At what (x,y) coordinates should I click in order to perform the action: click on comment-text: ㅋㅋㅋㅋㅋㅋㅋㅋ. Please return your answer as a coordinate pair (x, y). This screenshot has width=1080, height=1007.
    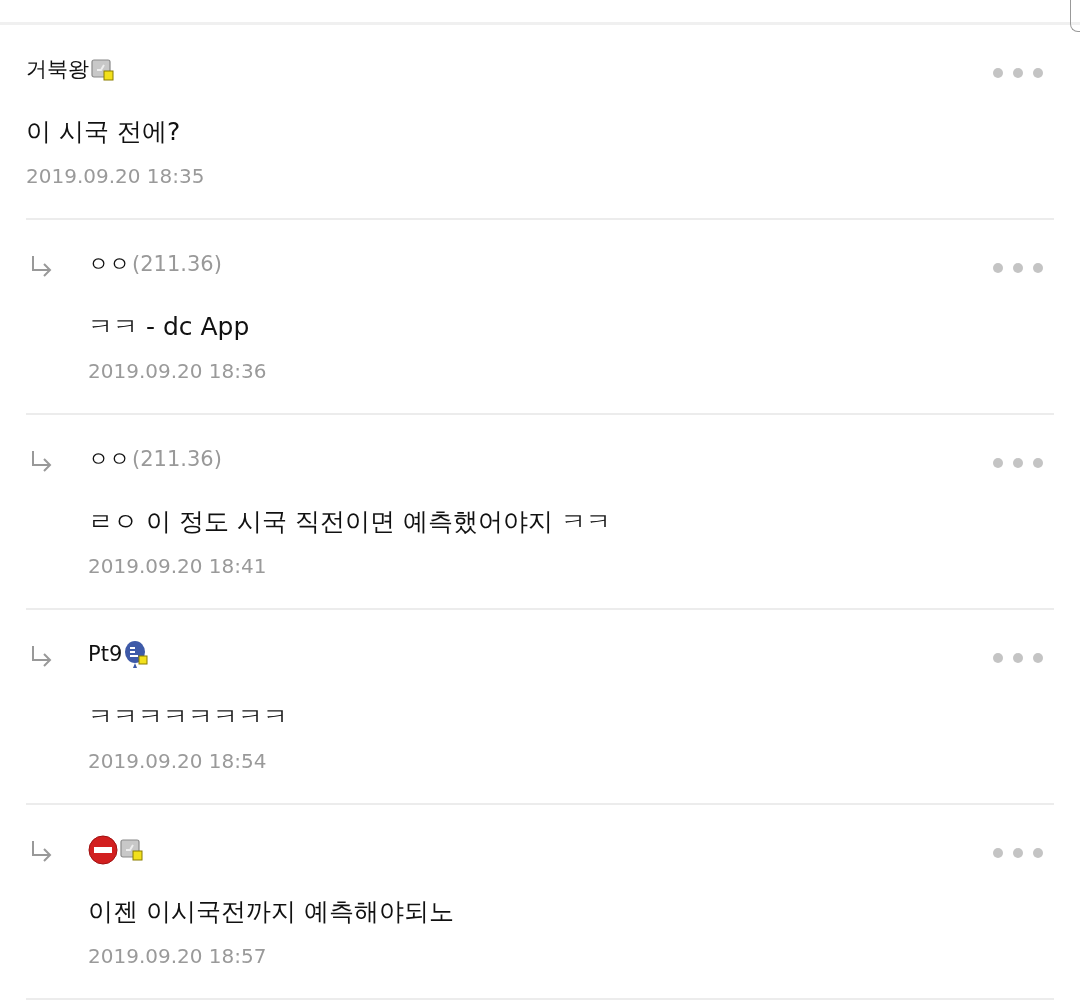
    Looking at the image, I should click on (188, 716).